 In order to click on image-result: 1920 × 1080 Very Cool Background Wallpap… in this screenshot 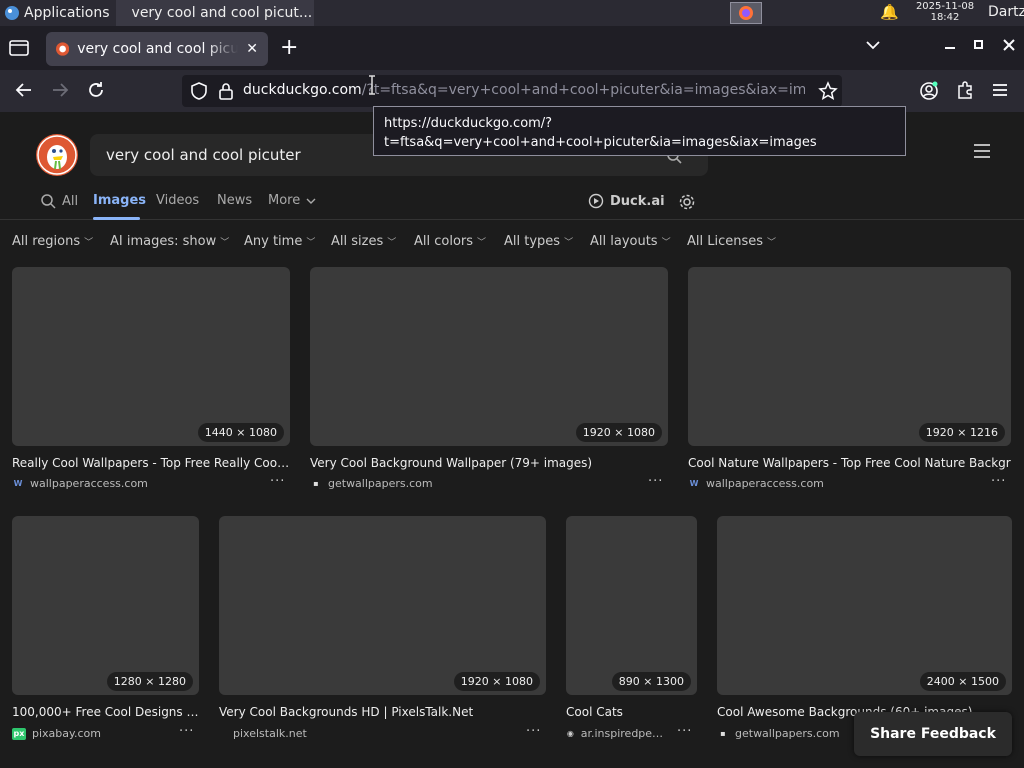, I will do `click(489, 382)`.